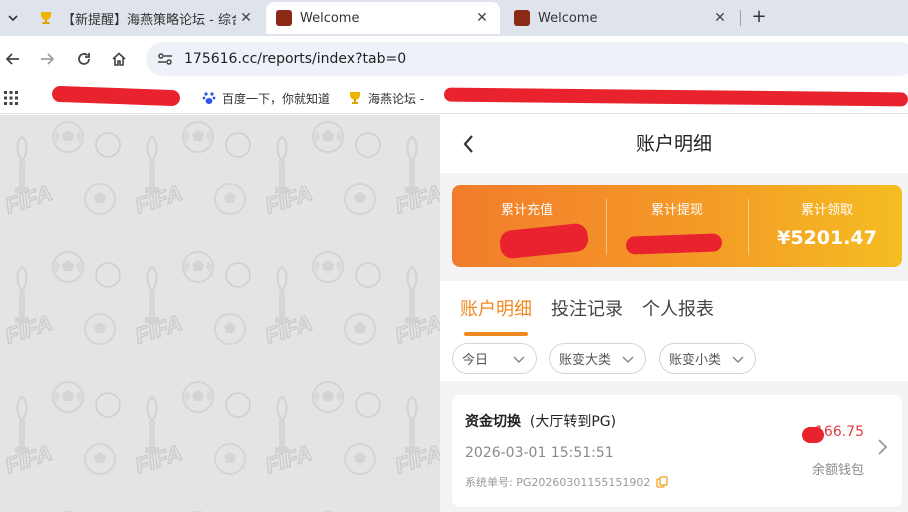 The height and width of the screenshot is (512, 908). I want to click on record-datetime: 2026-03-01 15:51:51, so click(539, 453).